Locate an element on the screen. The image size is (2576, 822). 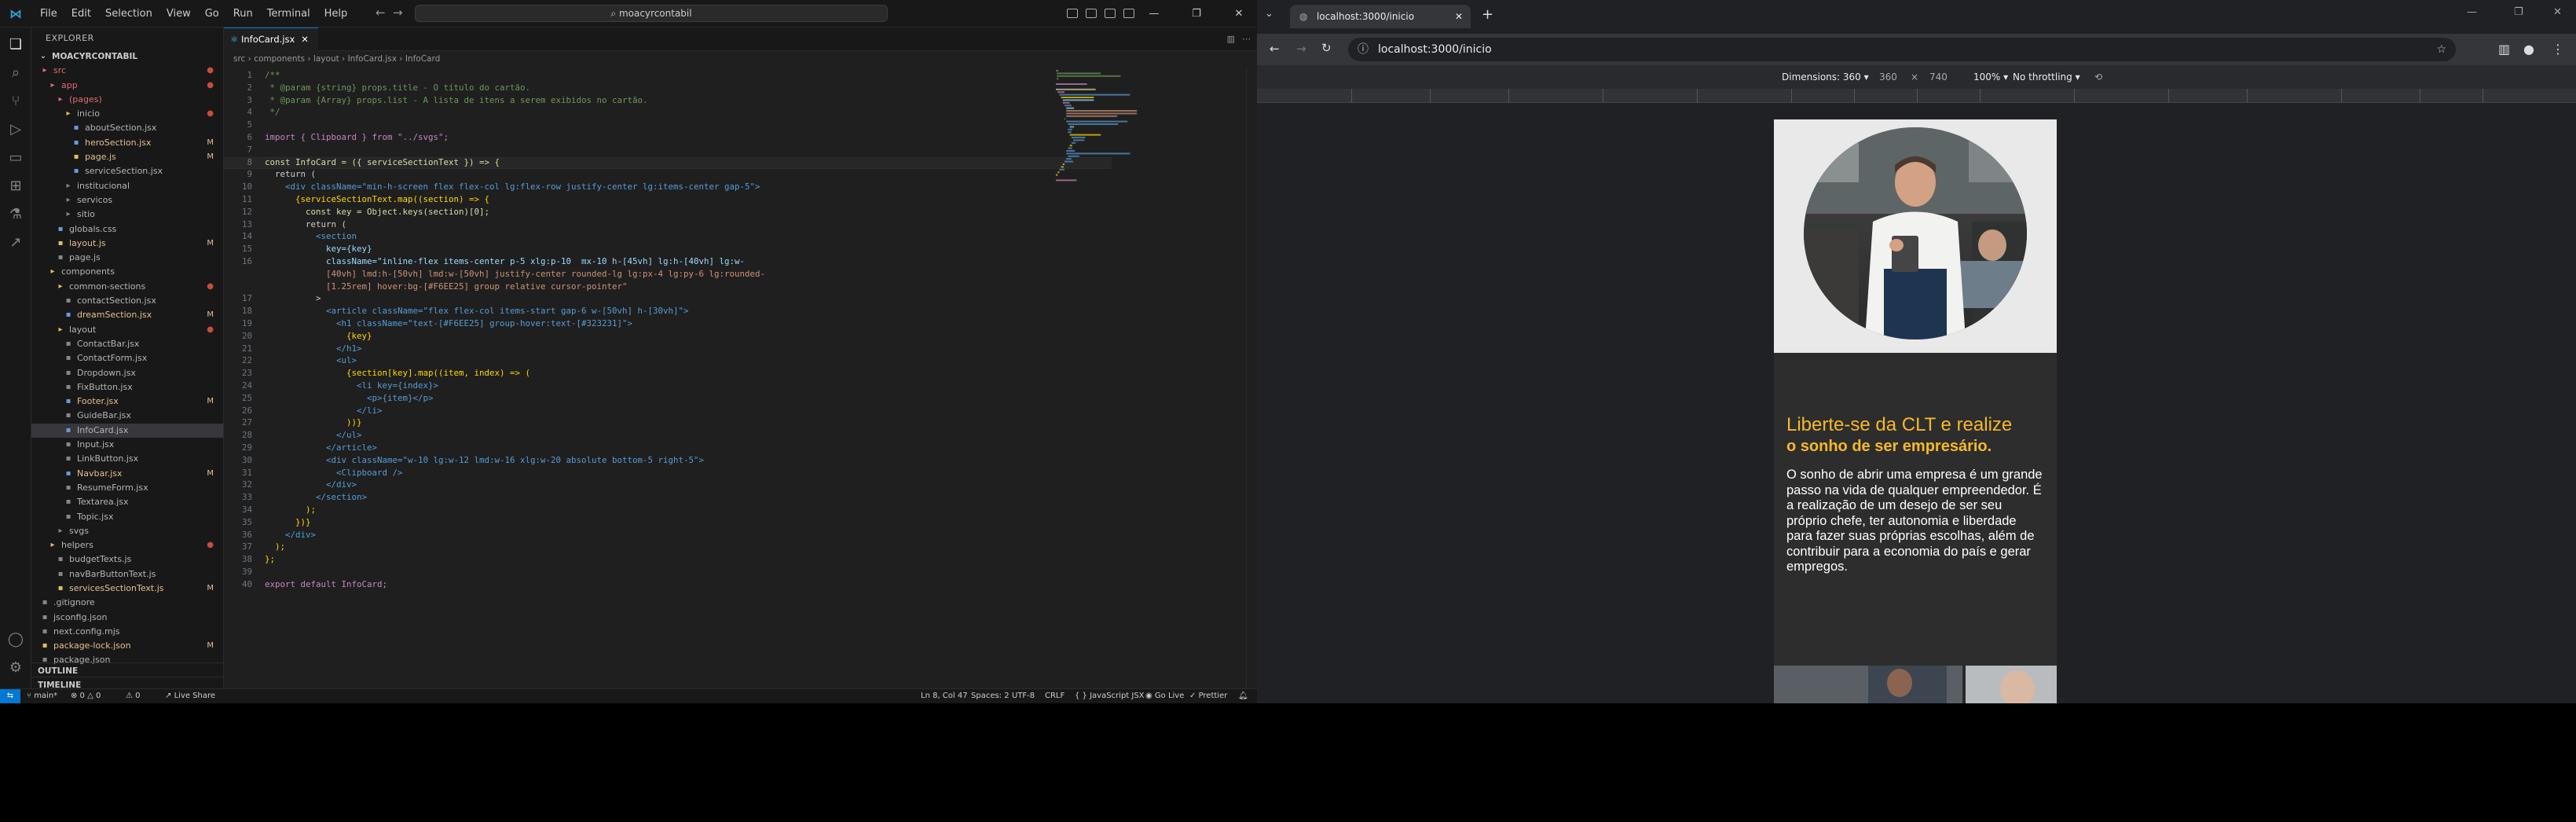
remote-explorer-icon: ▭ is located at coordinates (15, 158).